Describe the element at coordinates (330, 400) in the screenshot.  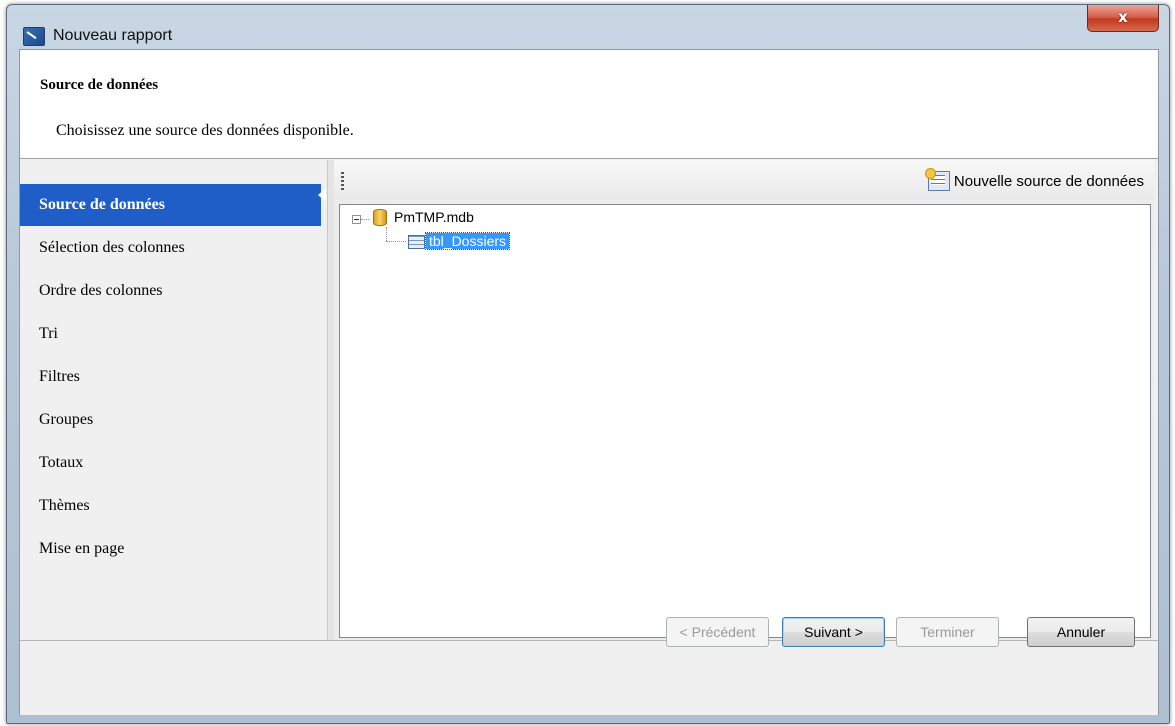
I see `panel-splitter` at that location.